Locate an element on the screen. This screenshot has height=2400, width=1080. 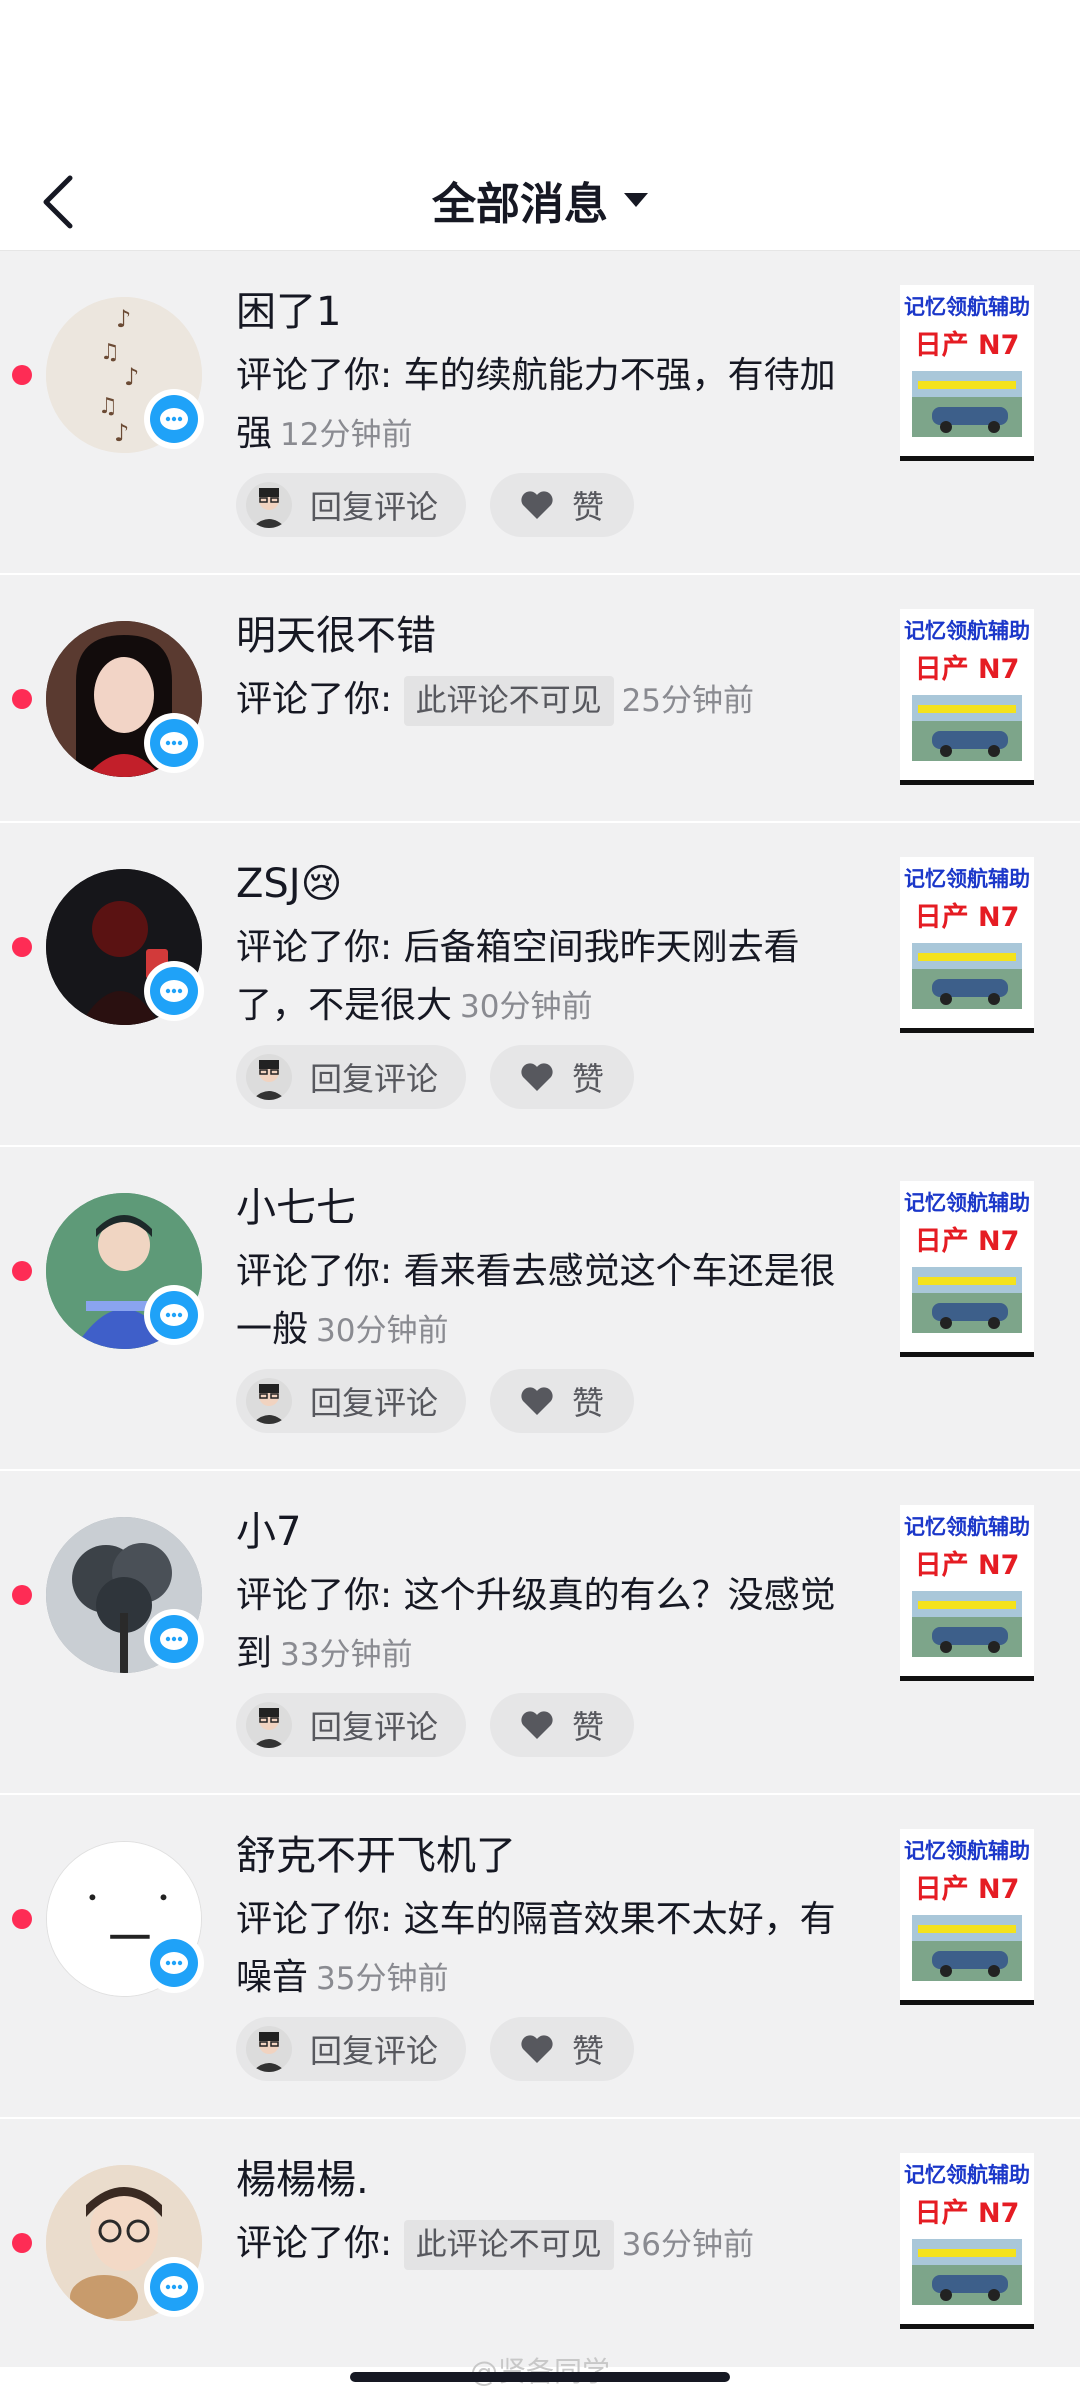
home-indicator is located at coordinates (540, 2377).